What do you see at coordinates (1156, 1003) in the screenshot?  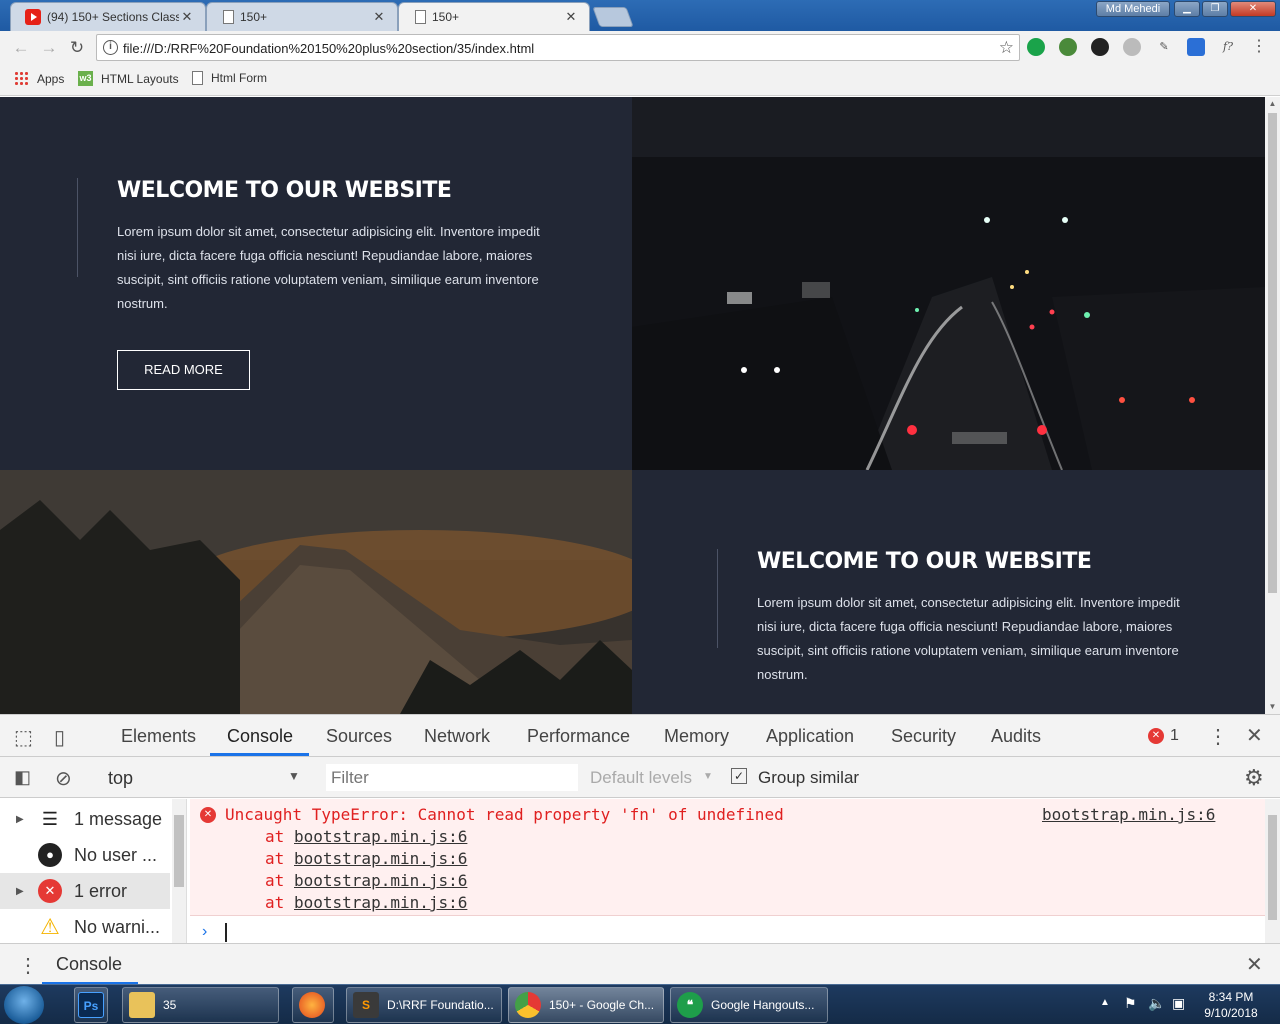 I see `volume-icon: 🔈` at bounding box center [1156, 1003].